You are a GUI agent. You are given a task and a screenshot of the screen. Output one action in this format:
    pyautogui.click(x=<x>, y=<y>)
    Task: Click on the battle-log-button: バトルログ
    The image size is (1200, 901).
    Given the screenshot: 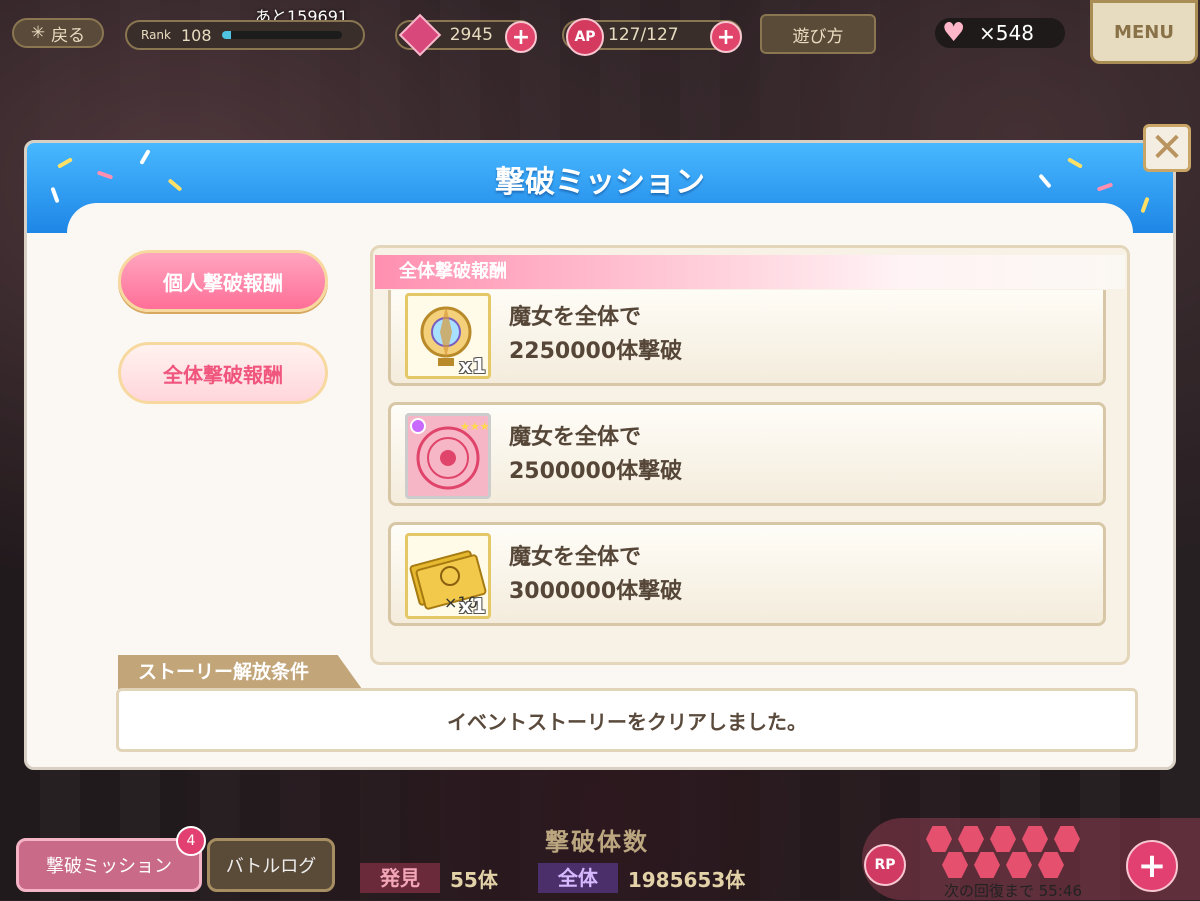 What is the action you would take?
    pyautogui.click(x=271, y=865)
    